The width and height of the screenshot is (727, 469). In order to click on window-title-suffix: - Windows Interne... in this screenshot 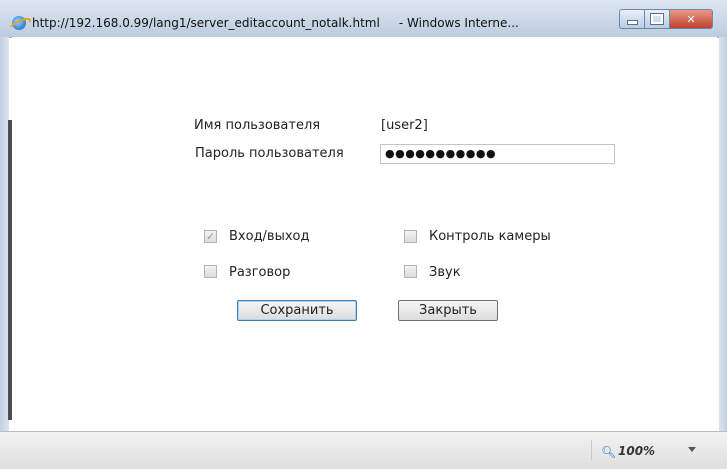, I will do `click(458, 23)`.